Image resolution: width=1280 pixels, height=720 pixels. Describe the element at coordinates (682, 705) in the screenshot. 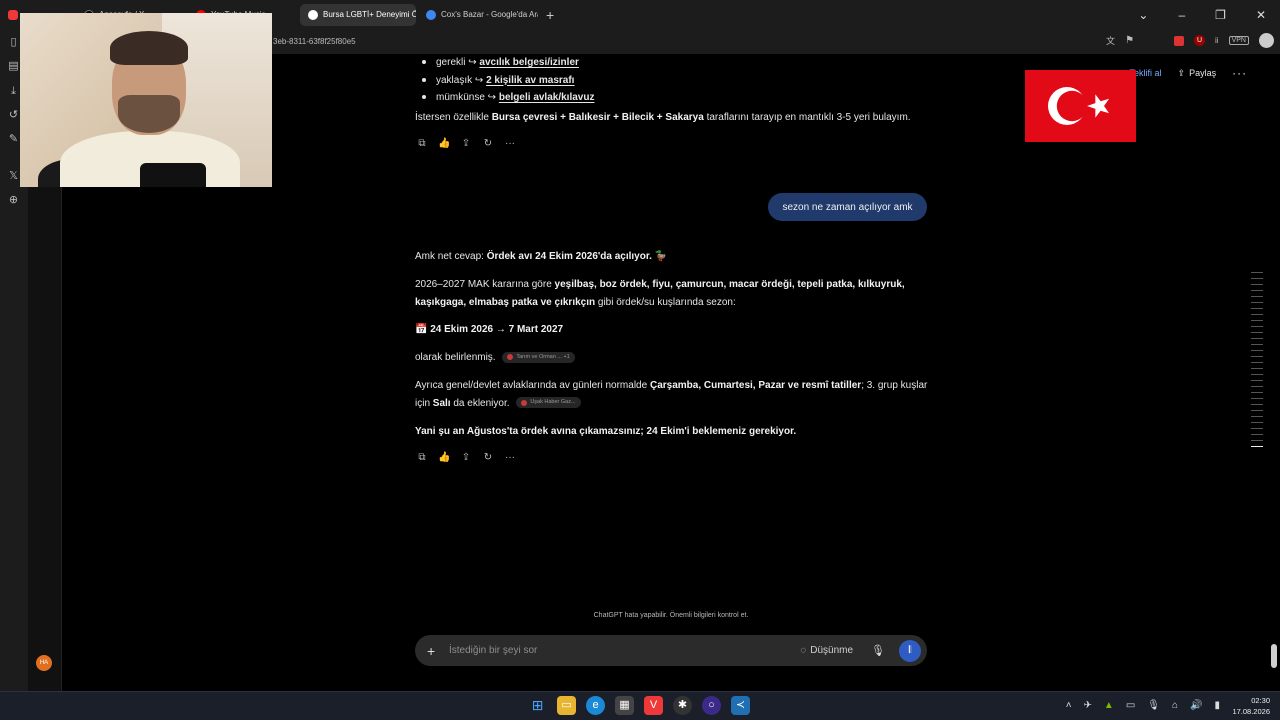

I see `chatgpt-taskbar-icon: ✱` at that location.